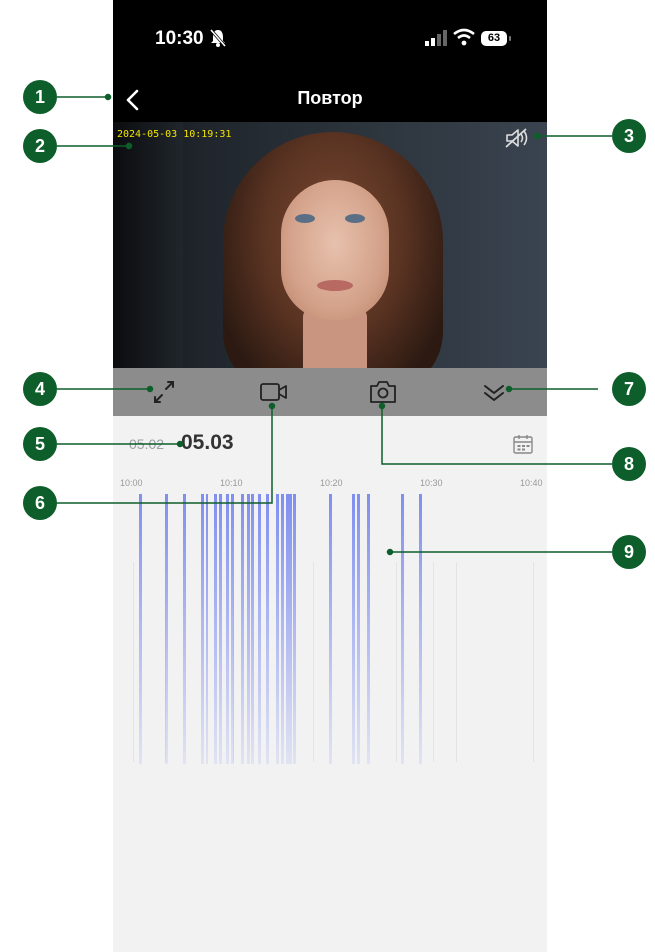  What do you see at coordinates (517, 138) in the screenshot?
I see `speaker-muted-icon` at bounding box center [517, 138].